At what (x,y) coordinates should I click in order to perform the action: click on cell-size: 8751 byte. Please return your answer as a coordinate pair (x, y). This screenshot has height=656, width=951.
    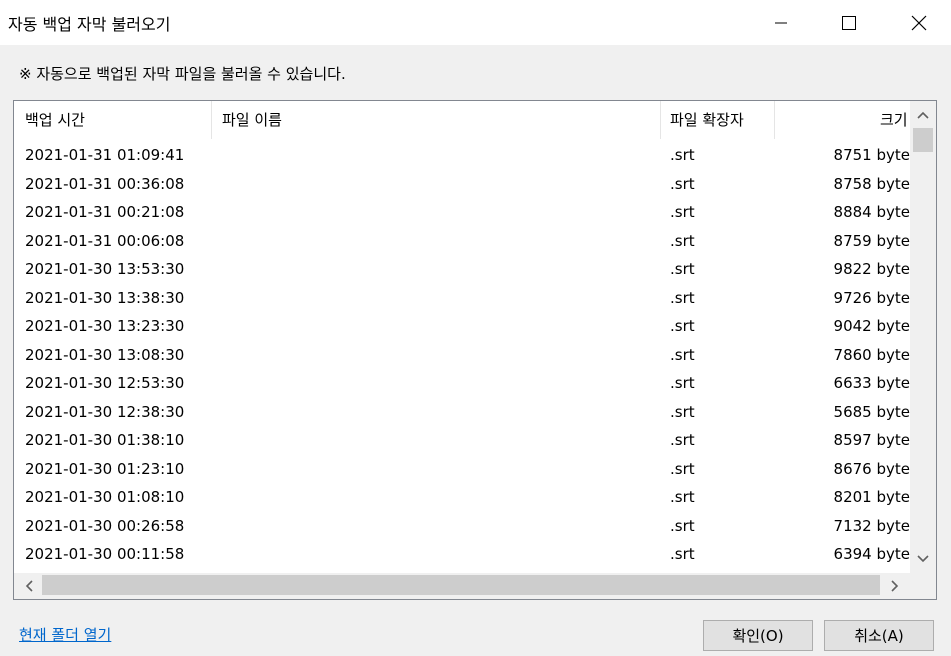
    Looking at the image, I should click on (871, 155).